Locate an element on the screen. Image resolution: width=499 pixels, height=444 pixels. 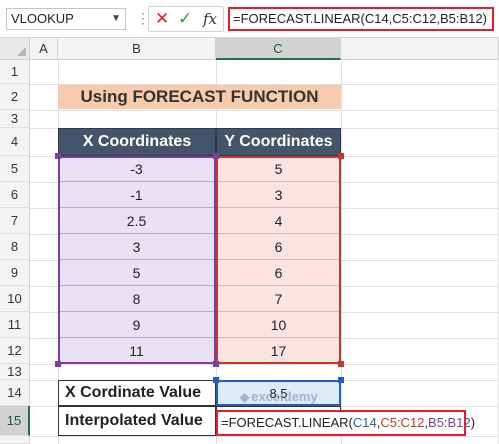
y-value-cell: 5 is located at coordinates (278, 169).